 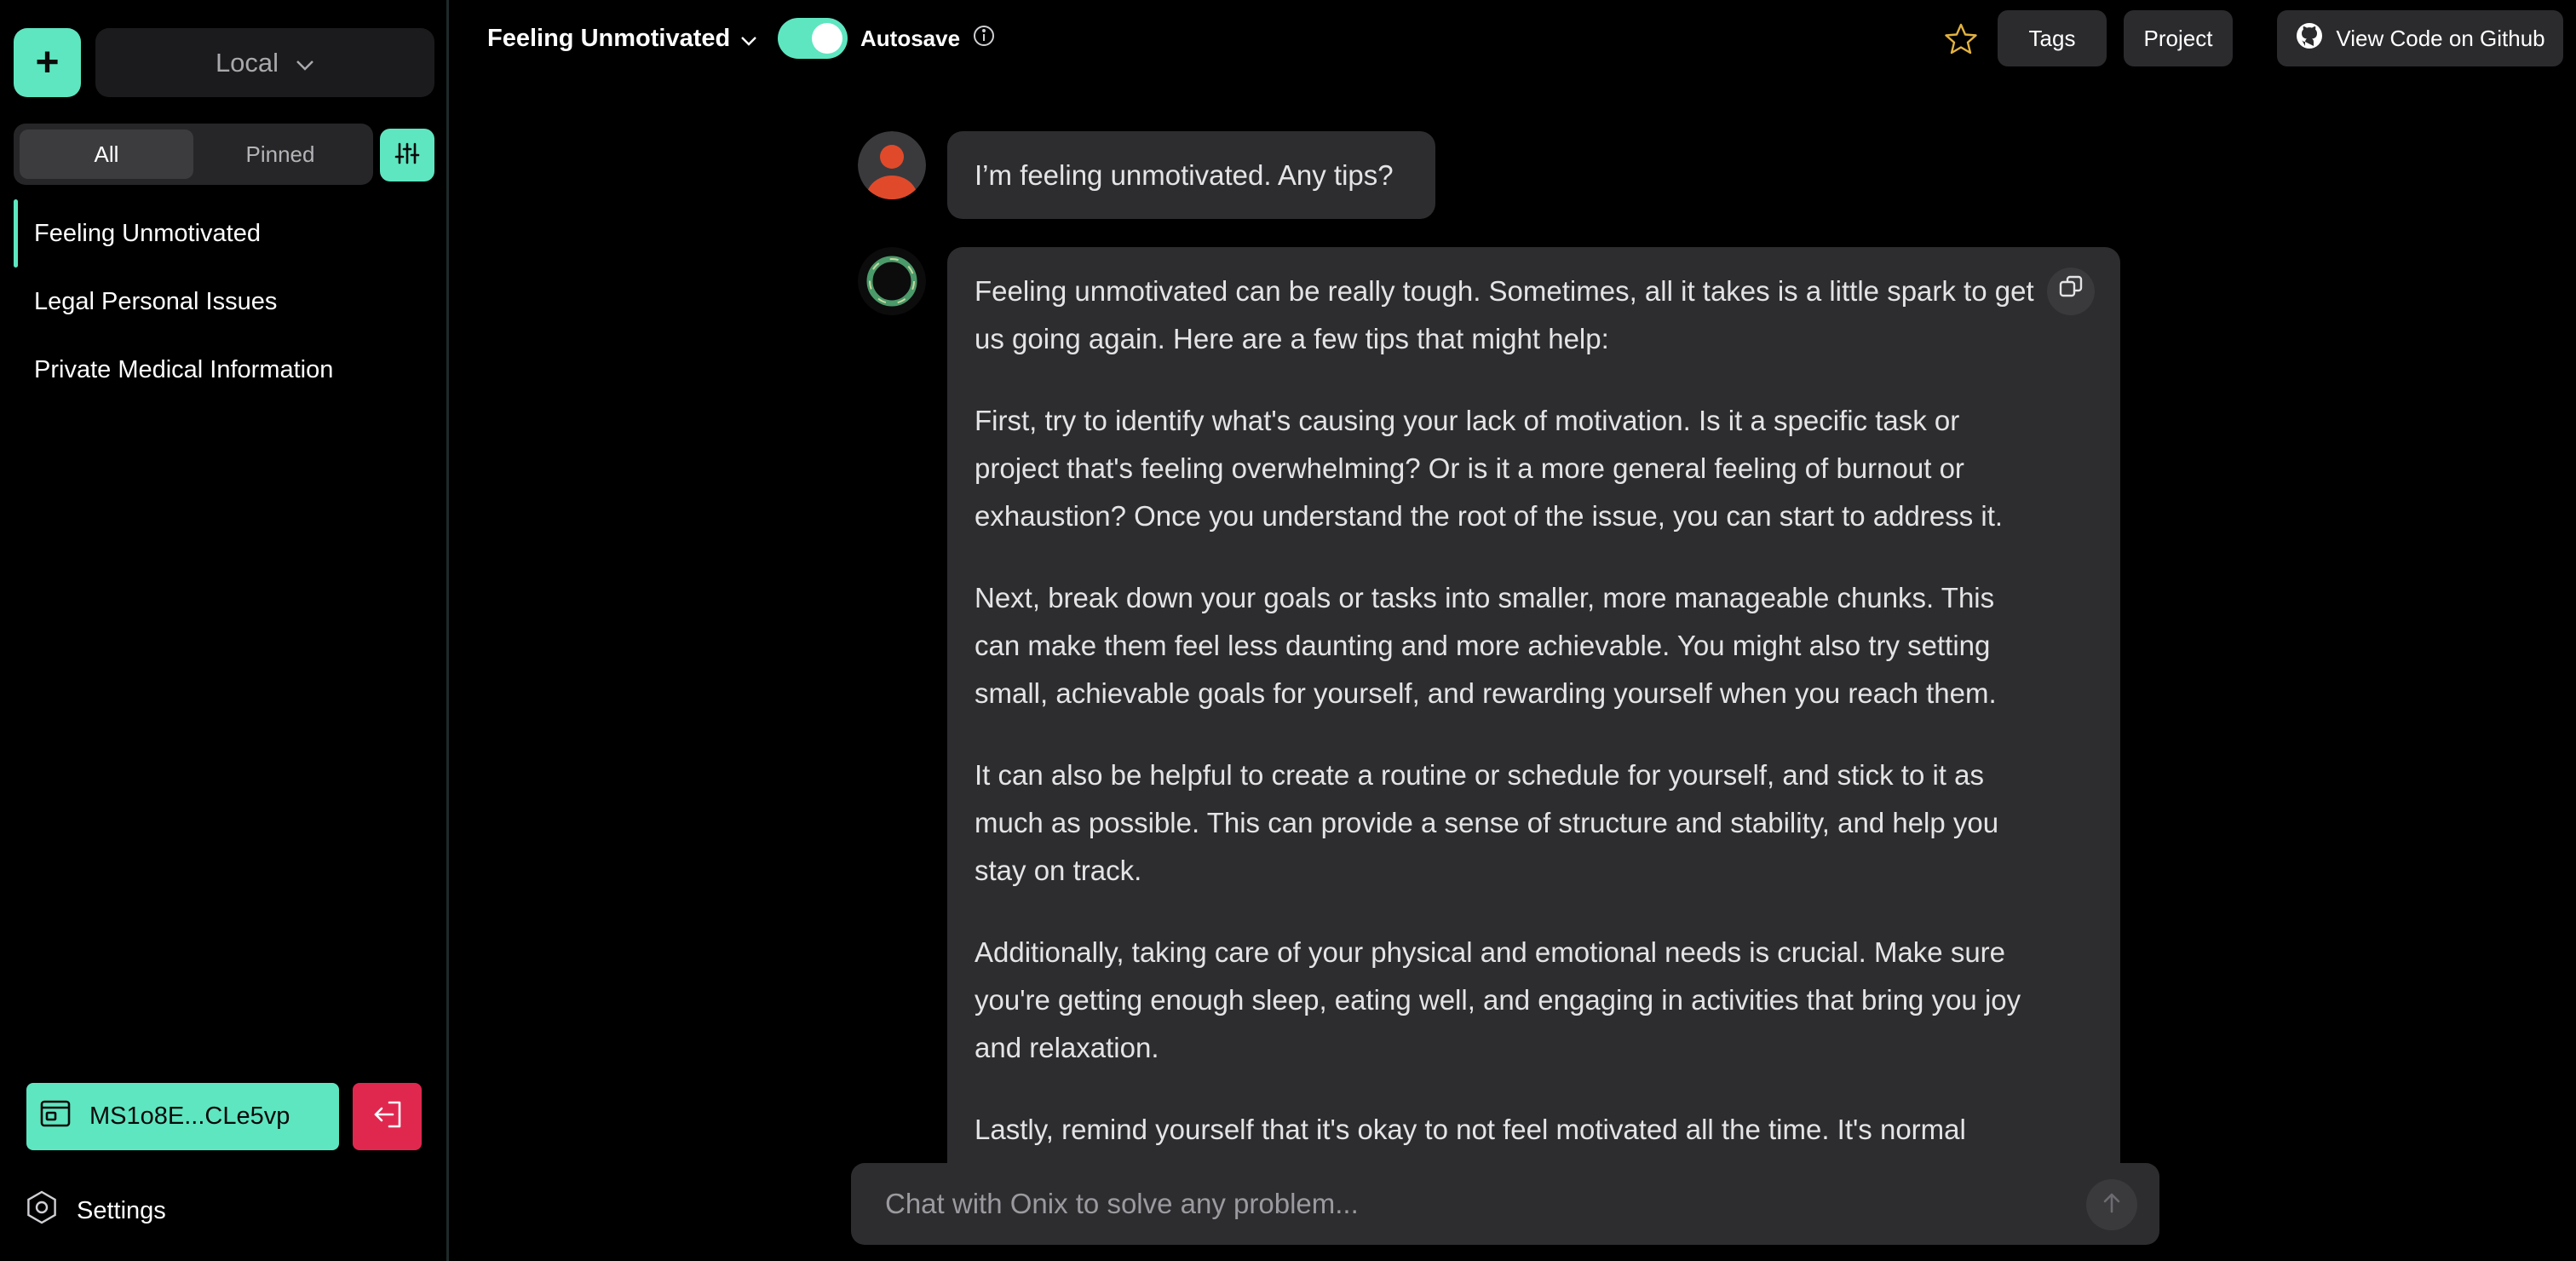 I want to click on user-message-bubble: I’m feeling unmotivated. Any tips?, so click(x=1191, y=175).